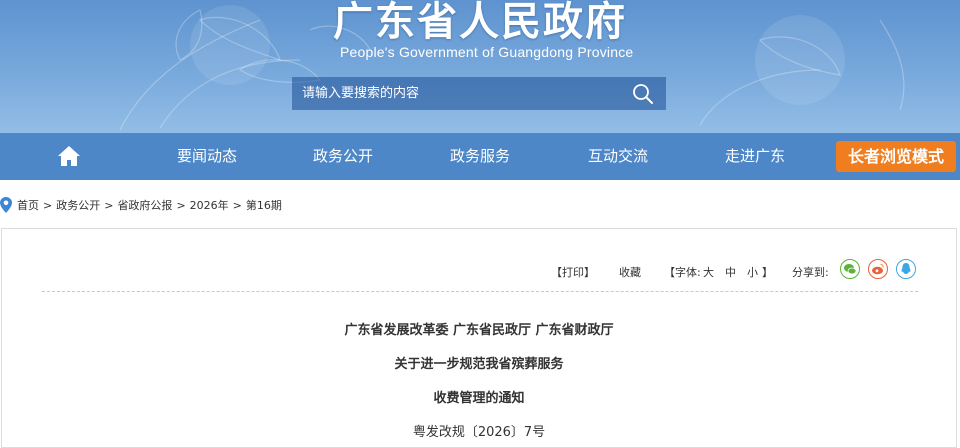 Image resolution: width=960 pixels, height=448 pixels. I want to click on font-large-button: 大, so click(708, 273).